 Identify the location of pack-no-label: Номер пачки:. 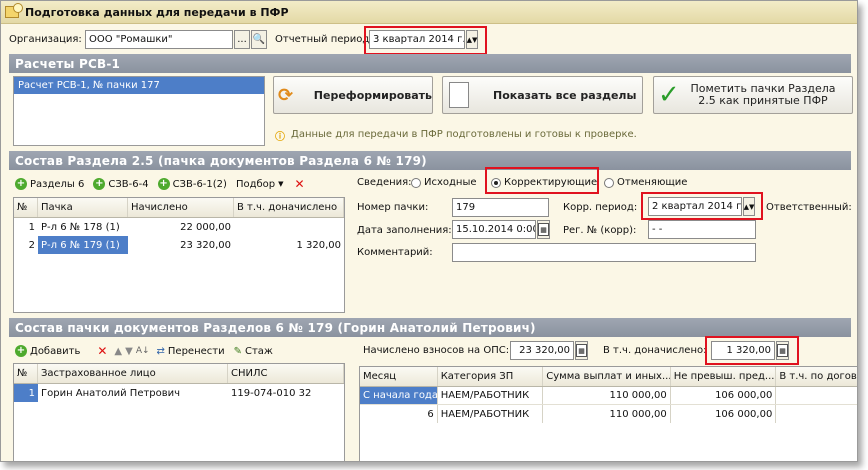
(393, 207).